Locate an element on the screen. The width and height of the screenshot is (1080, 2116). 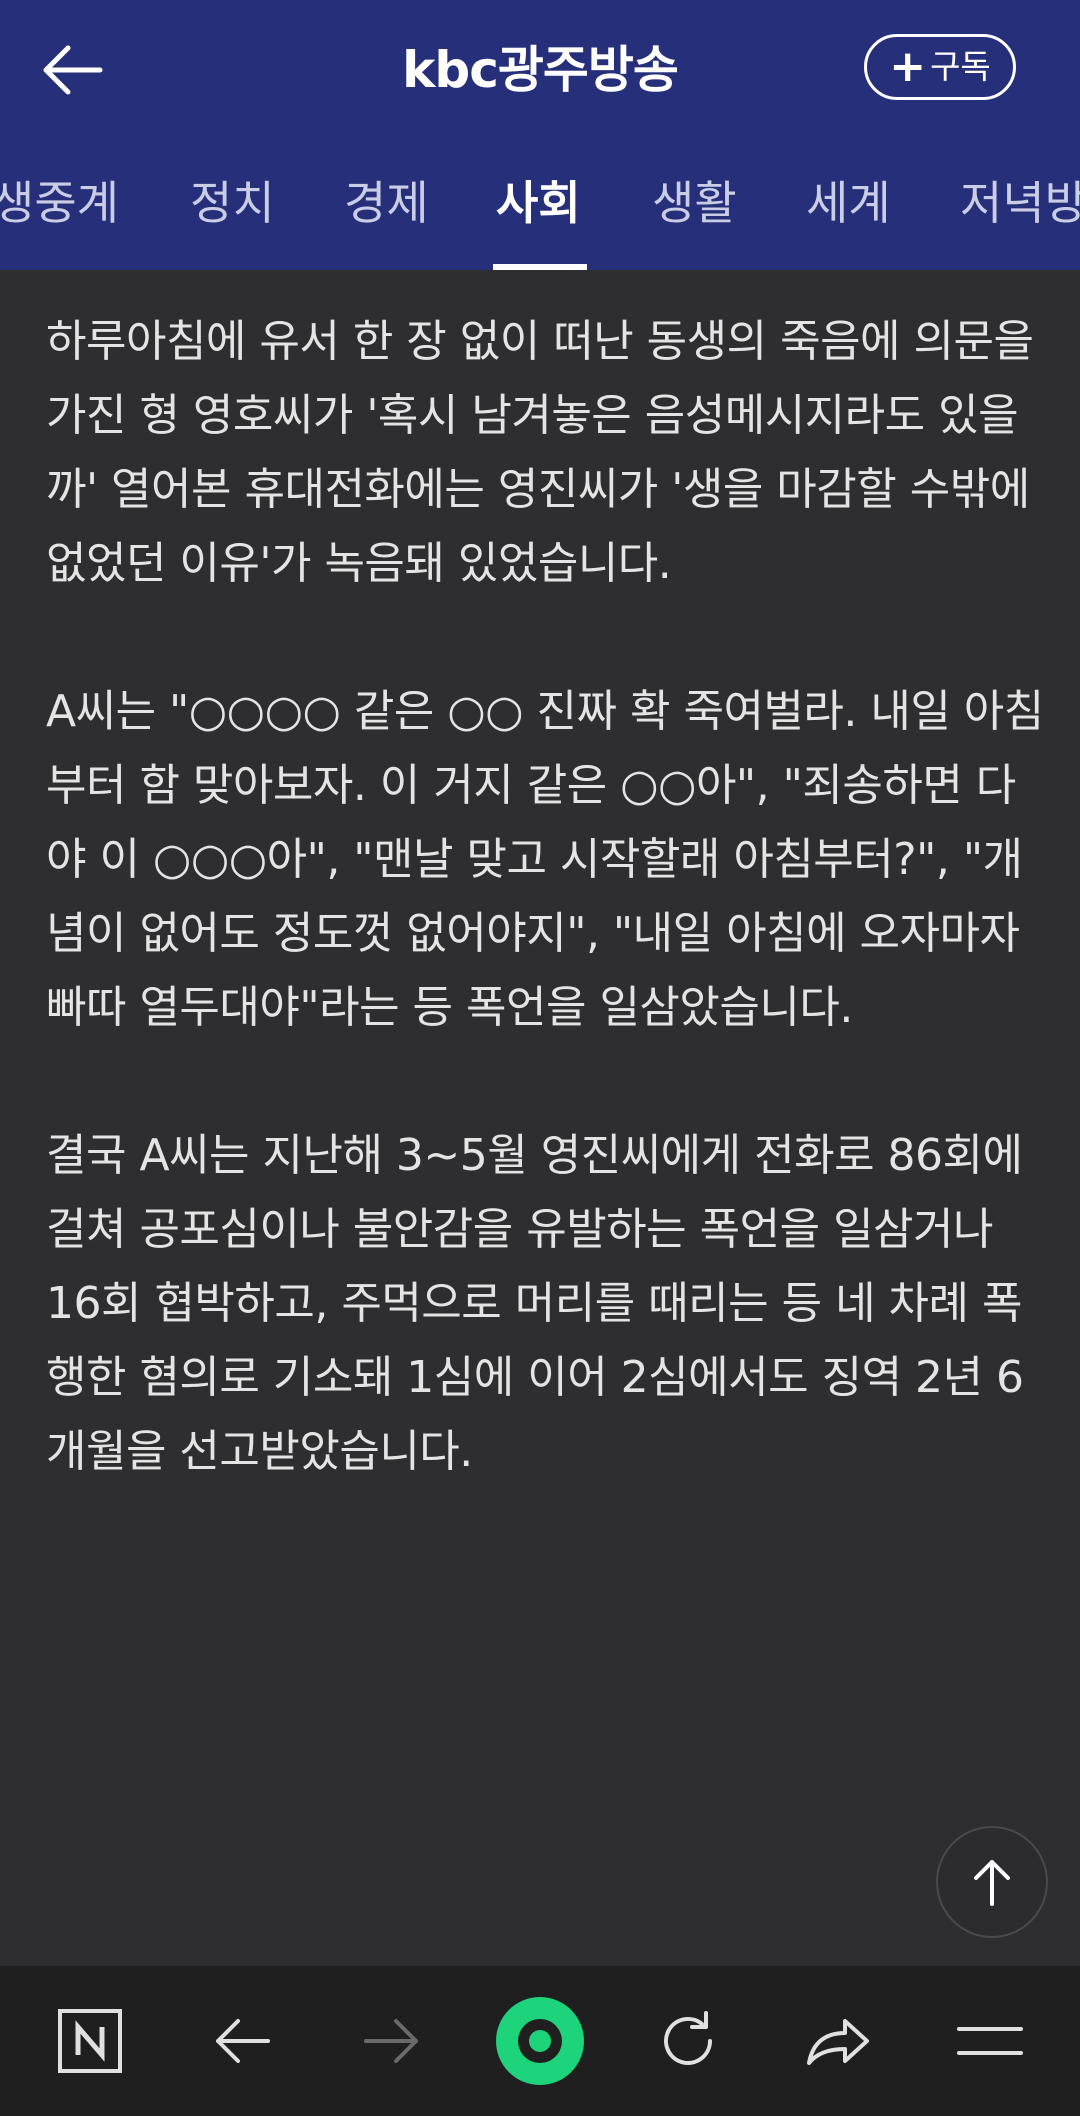
scroll-top-button is located at coordinates (992, 1882).